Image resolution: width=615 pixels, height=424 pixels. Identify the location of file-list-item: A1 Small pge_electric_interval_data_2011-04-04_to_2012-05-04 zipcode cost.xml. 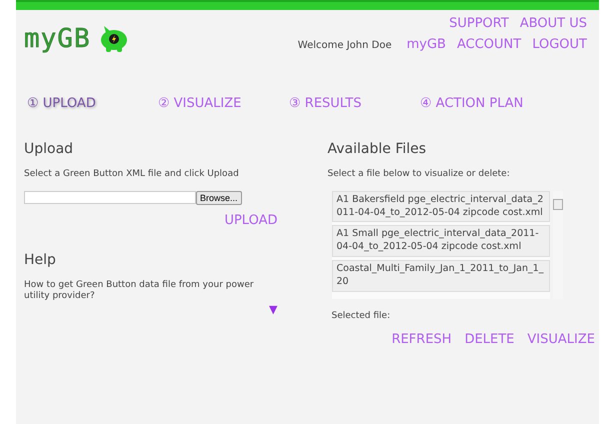
(441, 241).